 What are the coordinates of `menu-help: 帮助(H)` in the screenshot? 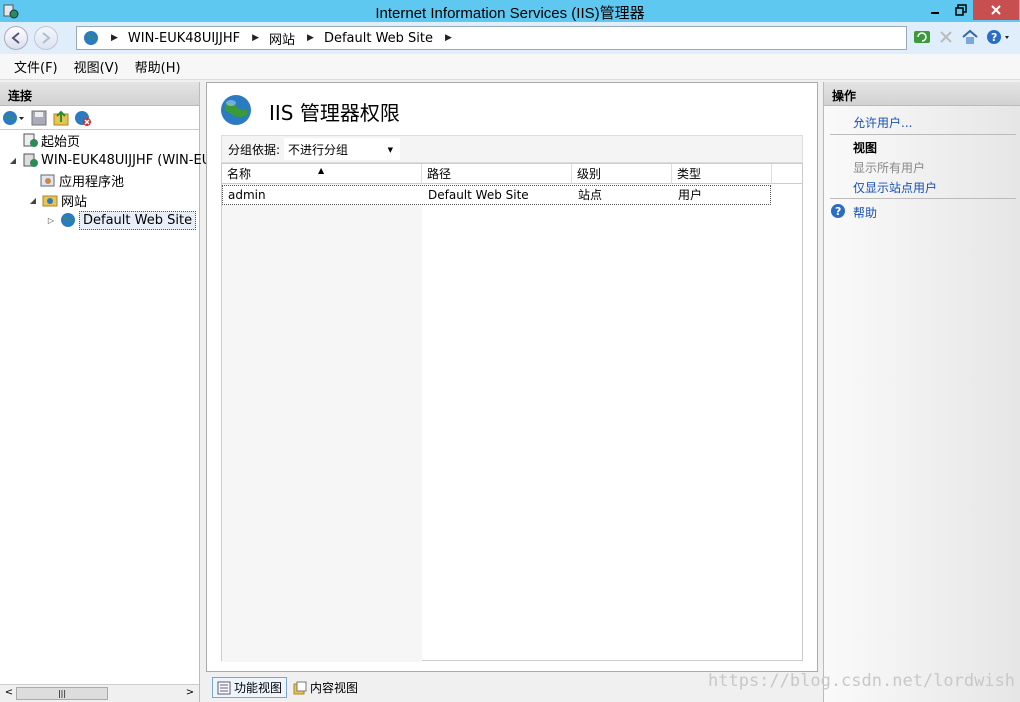 It's located at (158, 66).